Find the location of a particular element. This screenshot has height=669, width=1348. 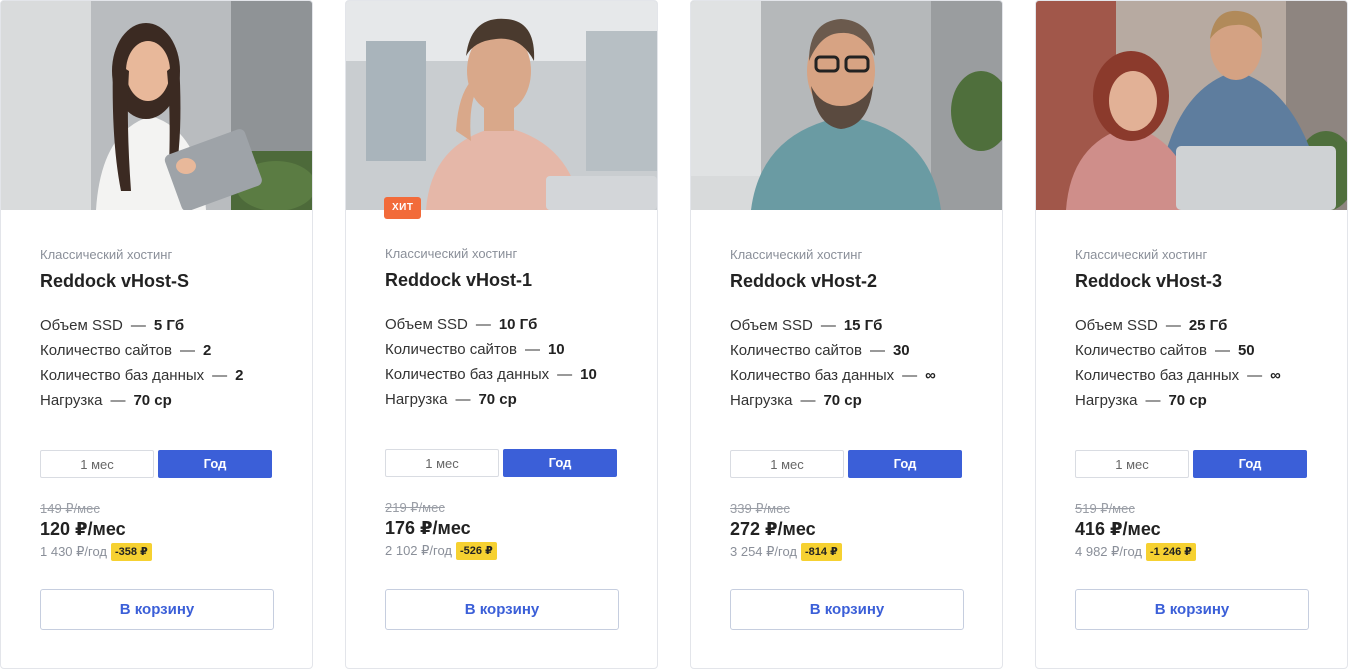

current-price: 416 ₽/мес is located at coordinates (1118, 529).